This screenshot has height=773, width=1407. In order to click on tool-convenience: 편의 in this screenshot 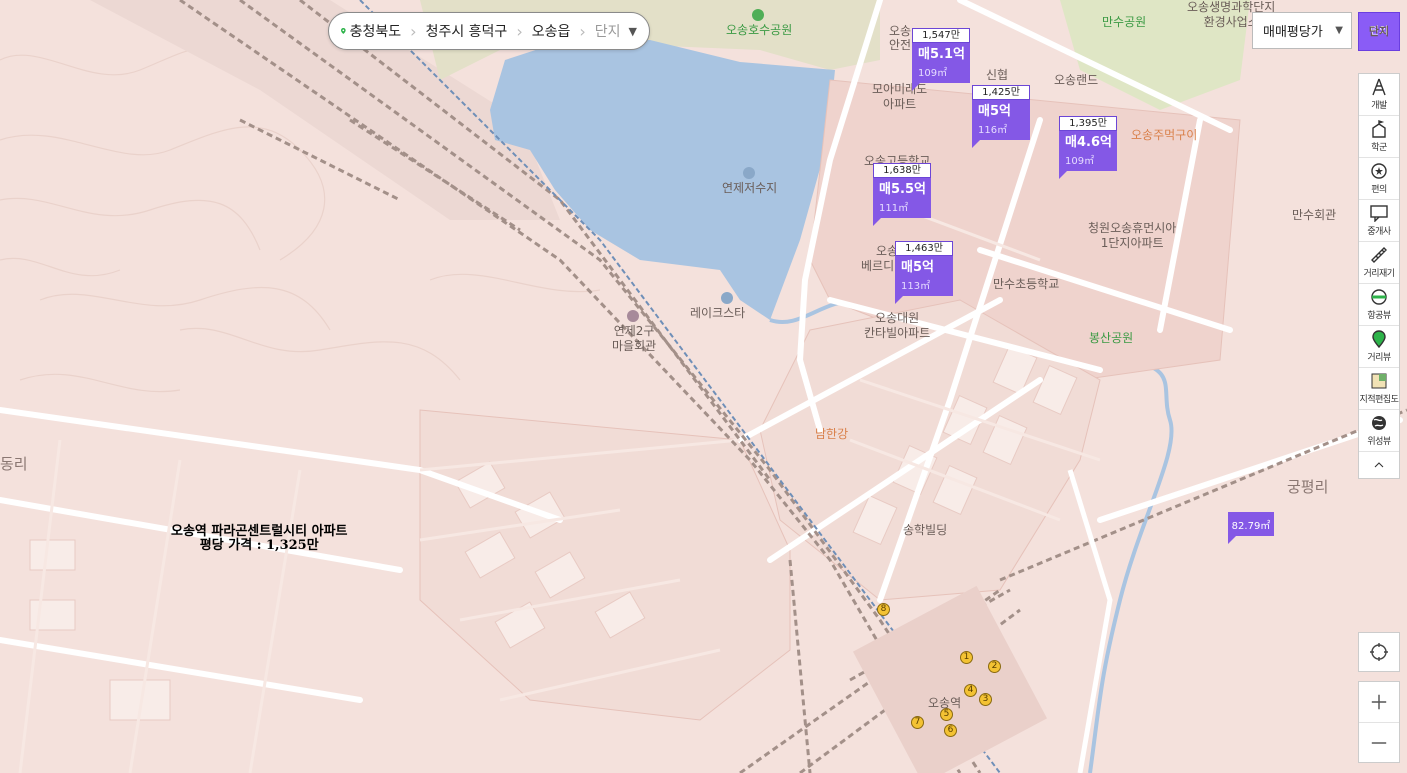, I will do `click(1379, 179)`.